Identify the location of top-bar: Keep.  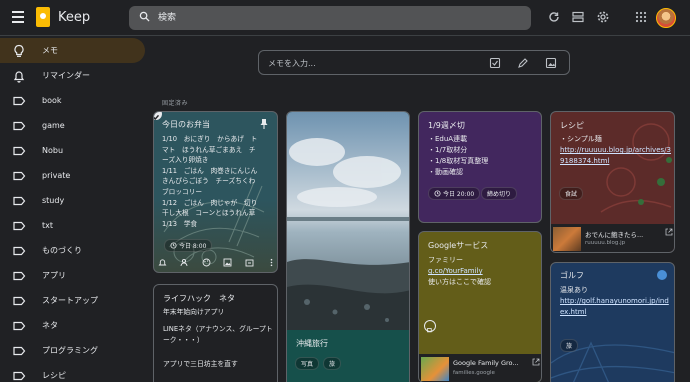
(345, 18).